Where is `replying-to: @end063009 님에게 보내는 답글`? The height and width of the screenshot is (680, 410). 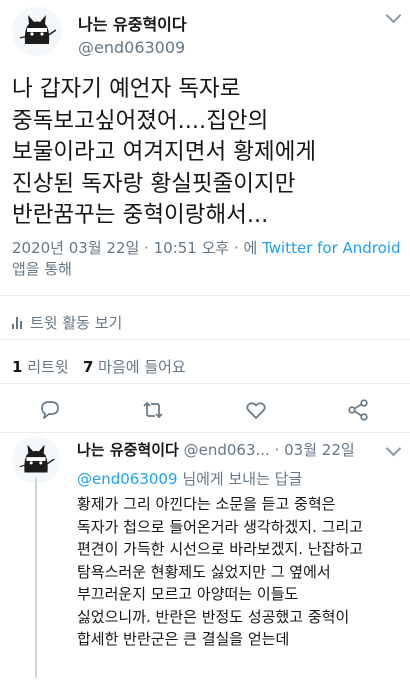 replying-to: @end063009 님에게 보내는 답글 is located at coordinates (189, 478).